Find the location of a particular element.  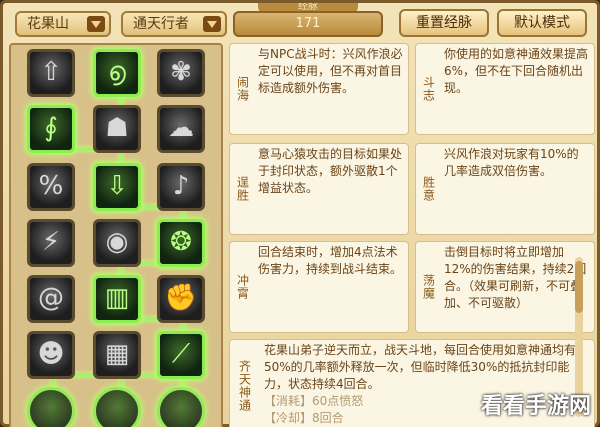

skill-card-shengyi: 胜意 兴风作浪对玩家有10%的几率造成双倍伤害。 is located at coordinates (505, 189).